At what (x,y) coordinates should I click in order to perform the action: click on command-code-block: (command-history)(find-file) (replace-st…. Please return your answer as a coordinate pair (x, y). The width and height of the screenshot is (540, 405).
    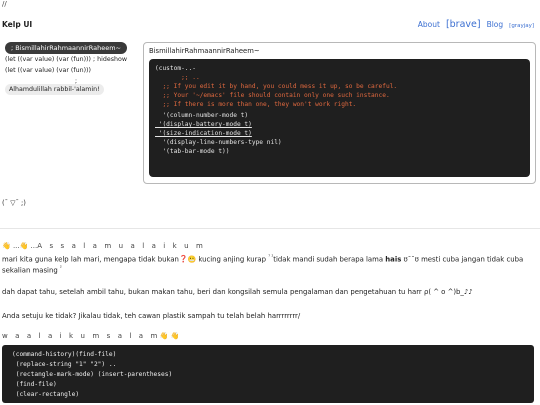
    Looking at the image, I should click on (268, 374).